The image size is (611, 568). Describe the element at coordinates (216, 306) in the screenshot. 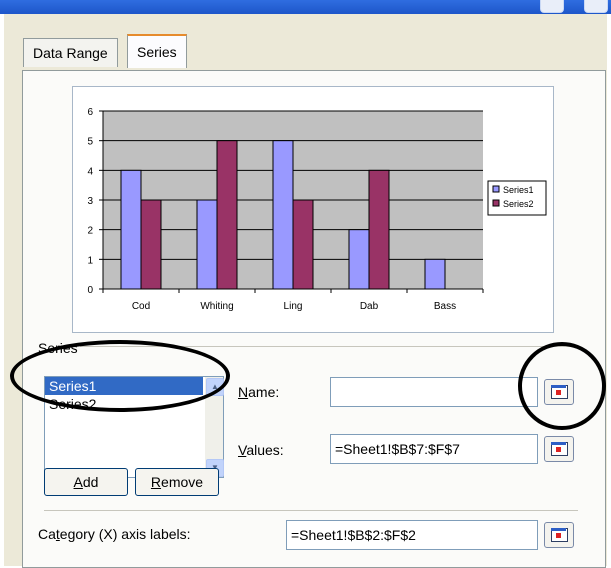

I see `x-tick-label: Whiting` at that location.